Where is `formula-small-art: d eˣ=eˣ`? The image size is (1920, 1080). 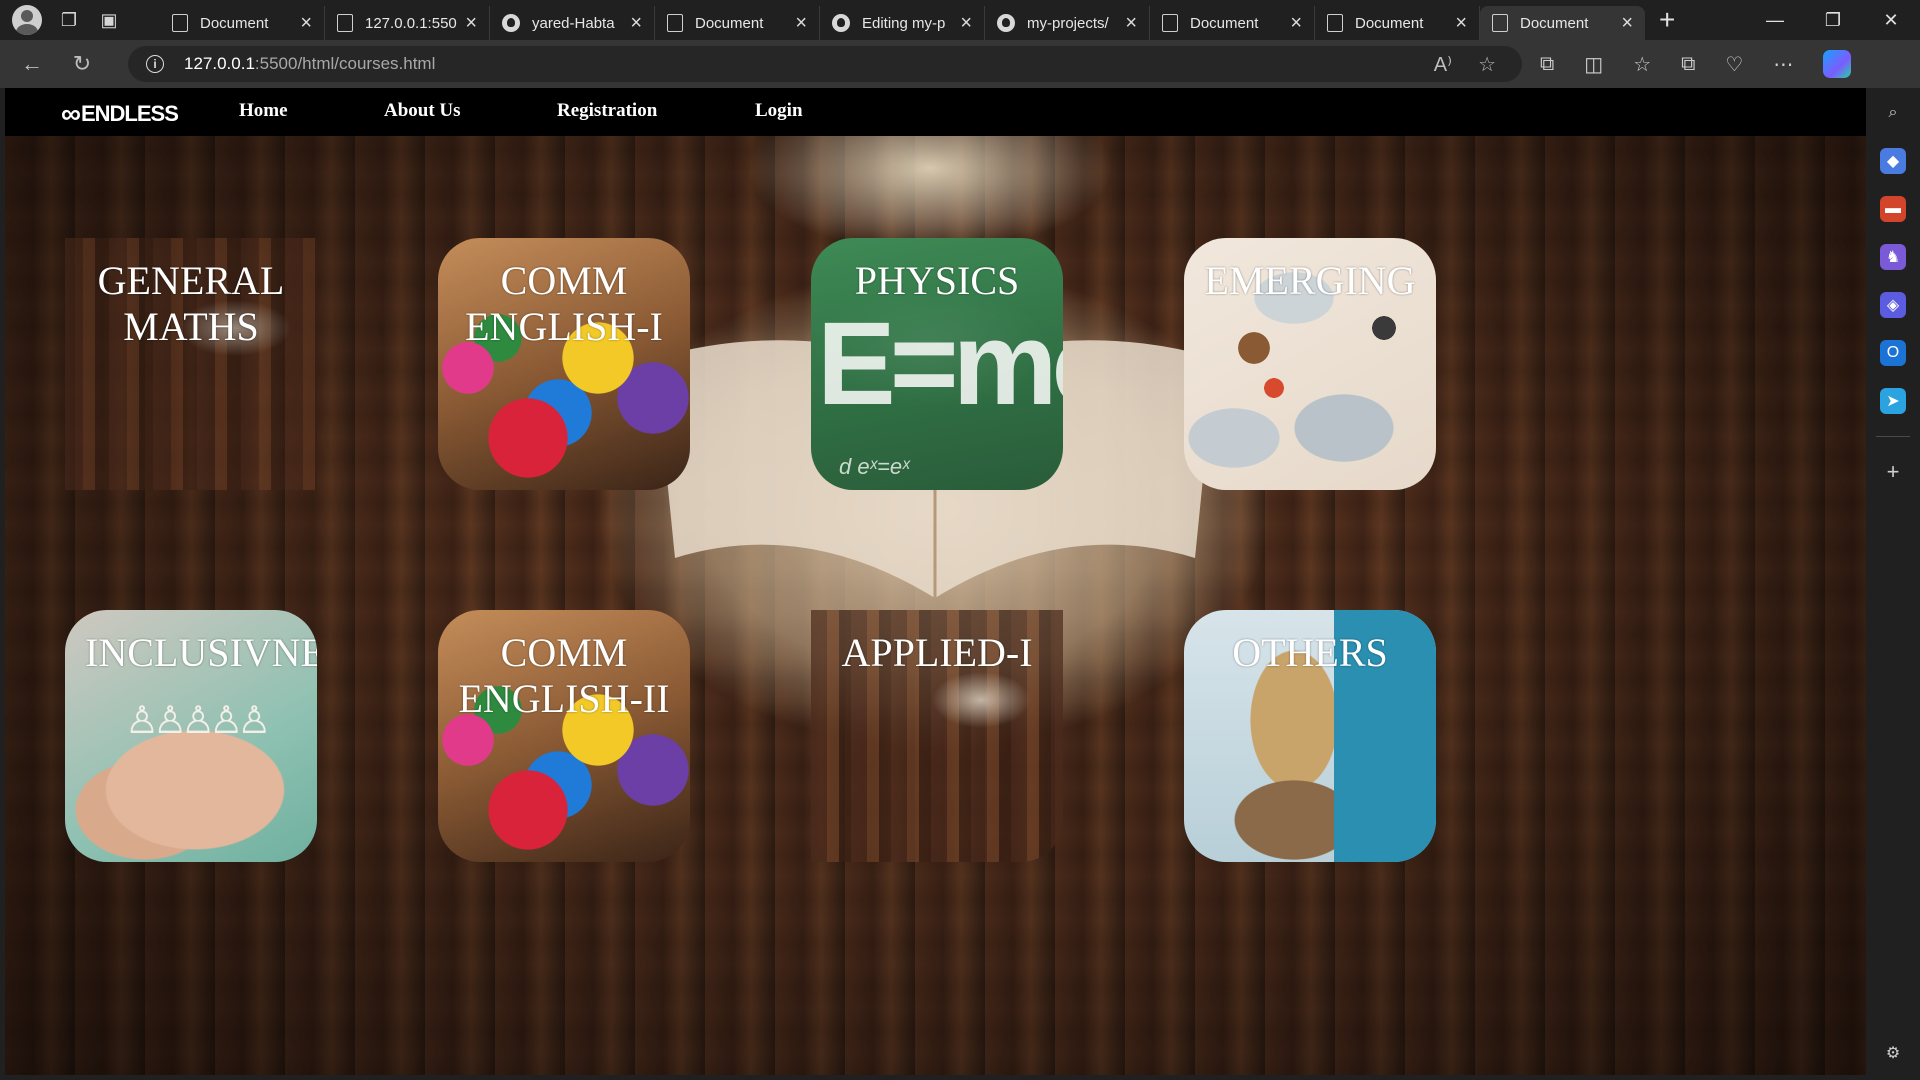 formula-small-art: d eˣ=eˣ is located at coordinates (874, 466).